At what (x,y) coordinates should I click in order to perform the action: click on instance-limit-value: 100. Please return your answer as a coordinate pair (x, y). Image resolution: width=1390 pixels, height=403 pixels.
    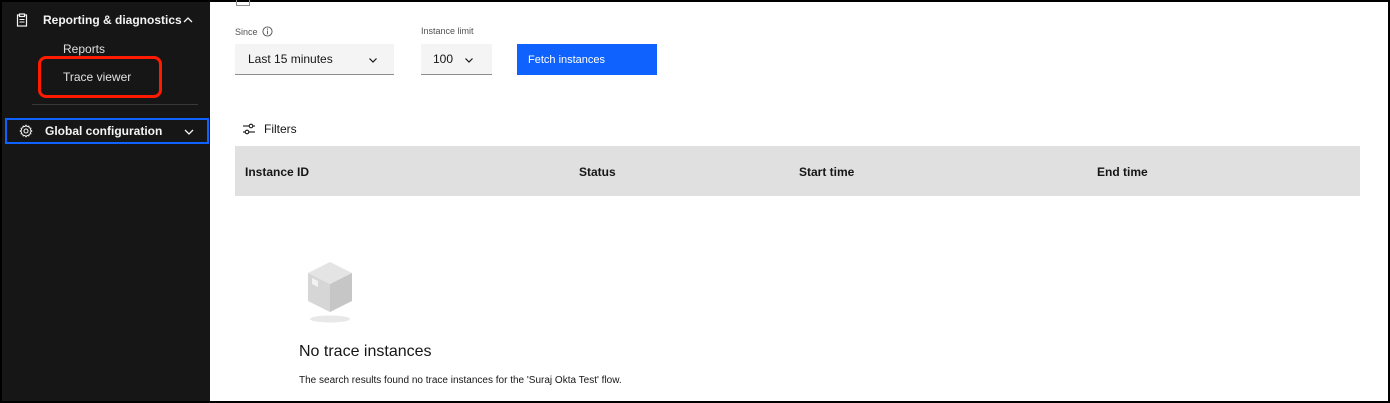
    Looking at the image, I should click on (443, 59).